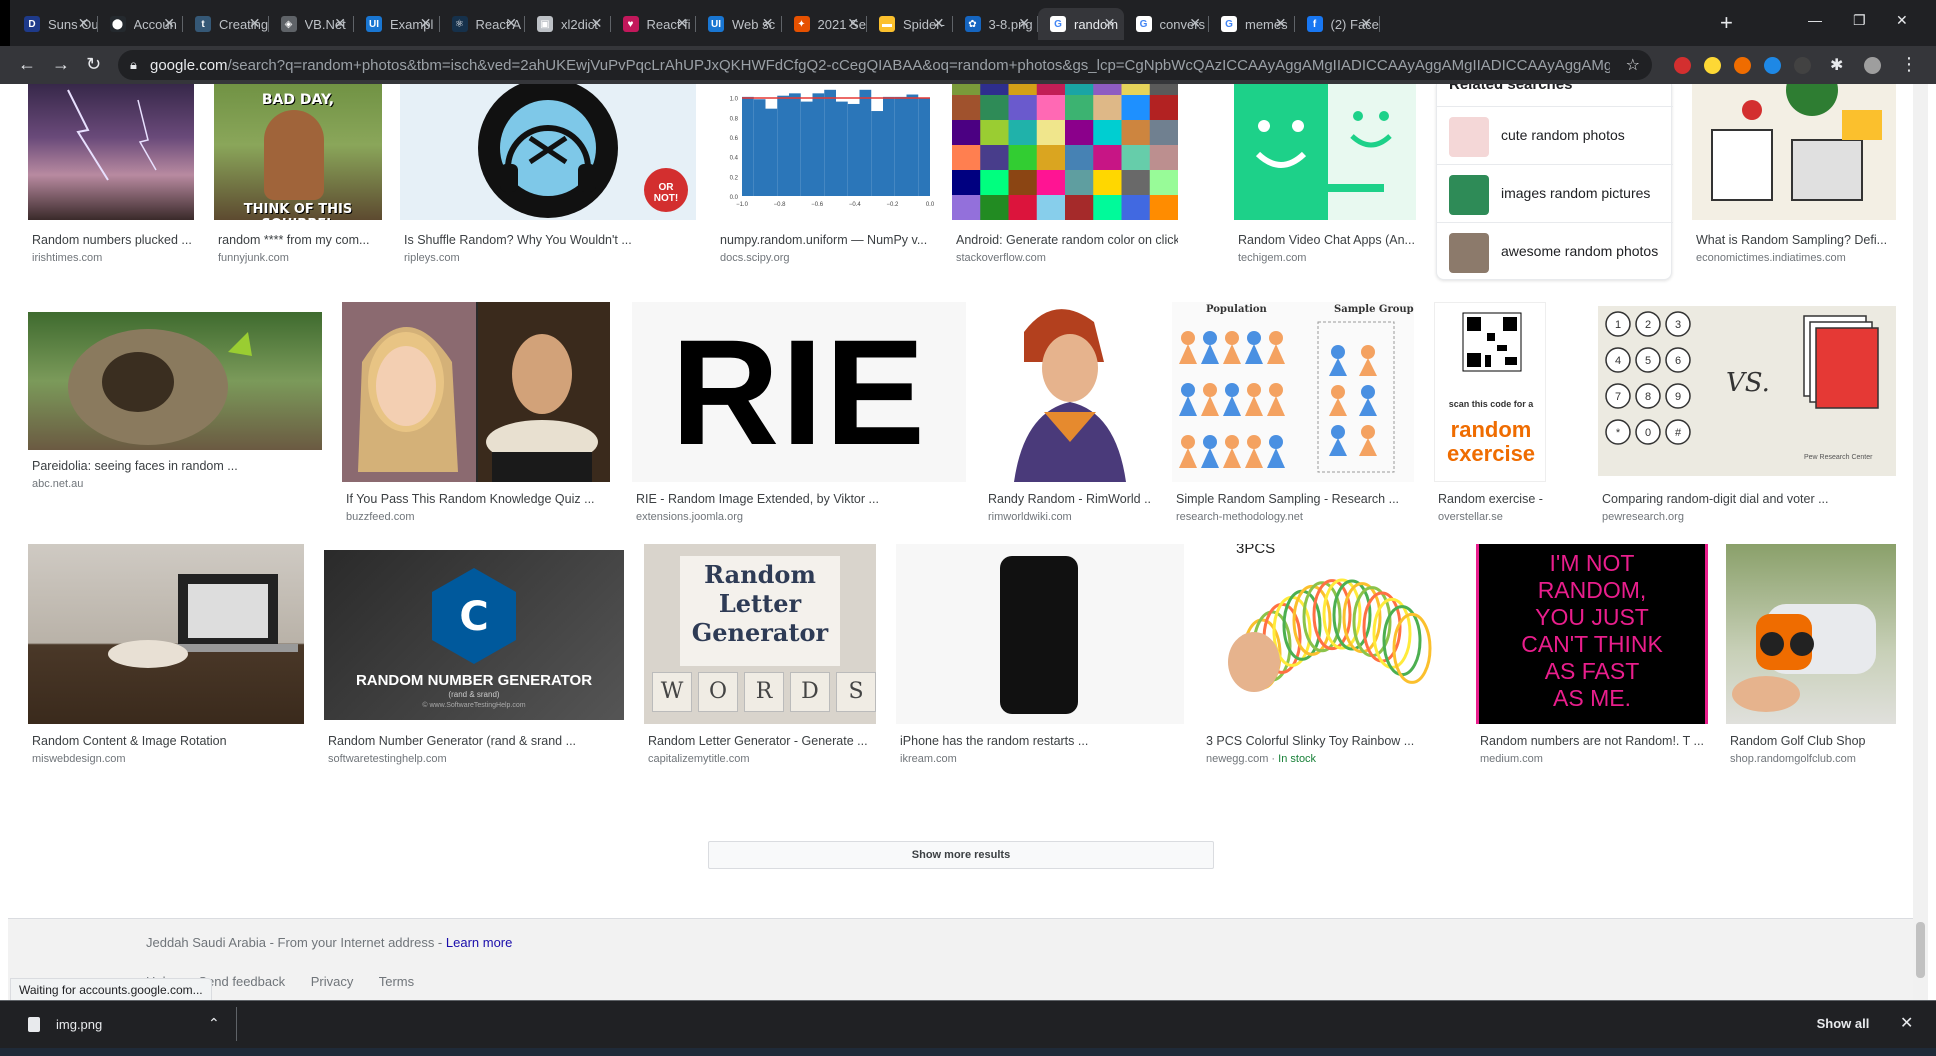 The image size is (1936, 1056). Describe the element at coordinates (1726, 23) in the screenshot. I see `new-tab-button: +` at that location.